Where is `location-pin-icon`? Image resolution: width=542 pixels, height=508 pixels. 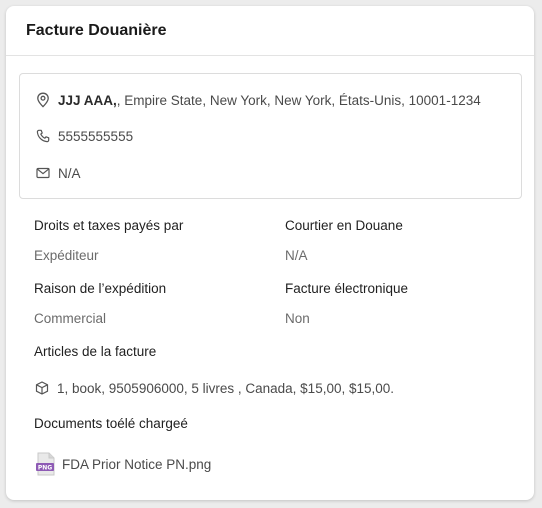
location-pin-icon is located at coordinates (43, 100).